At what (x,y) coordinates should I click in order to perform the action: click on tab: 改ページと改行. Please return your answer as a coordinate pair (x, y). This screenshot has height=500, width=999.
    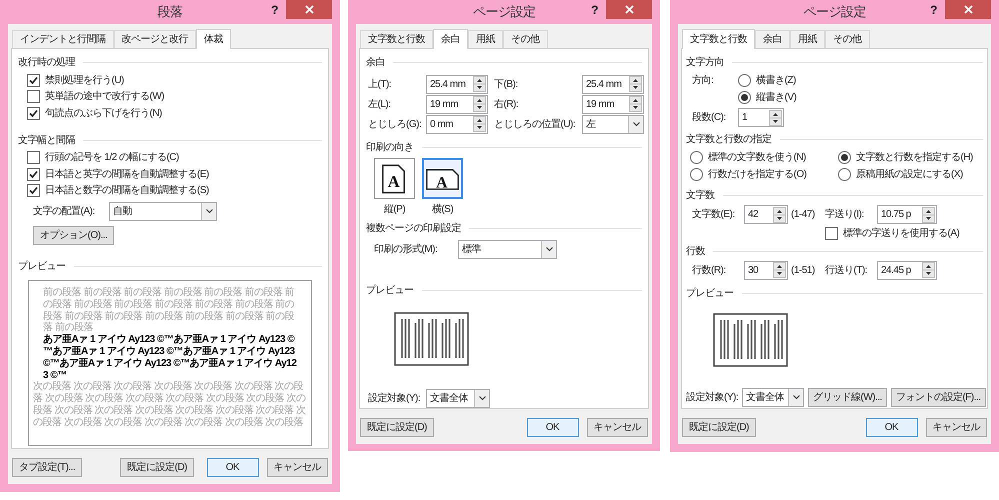
    Looking at the image, I should click on (155, 39).